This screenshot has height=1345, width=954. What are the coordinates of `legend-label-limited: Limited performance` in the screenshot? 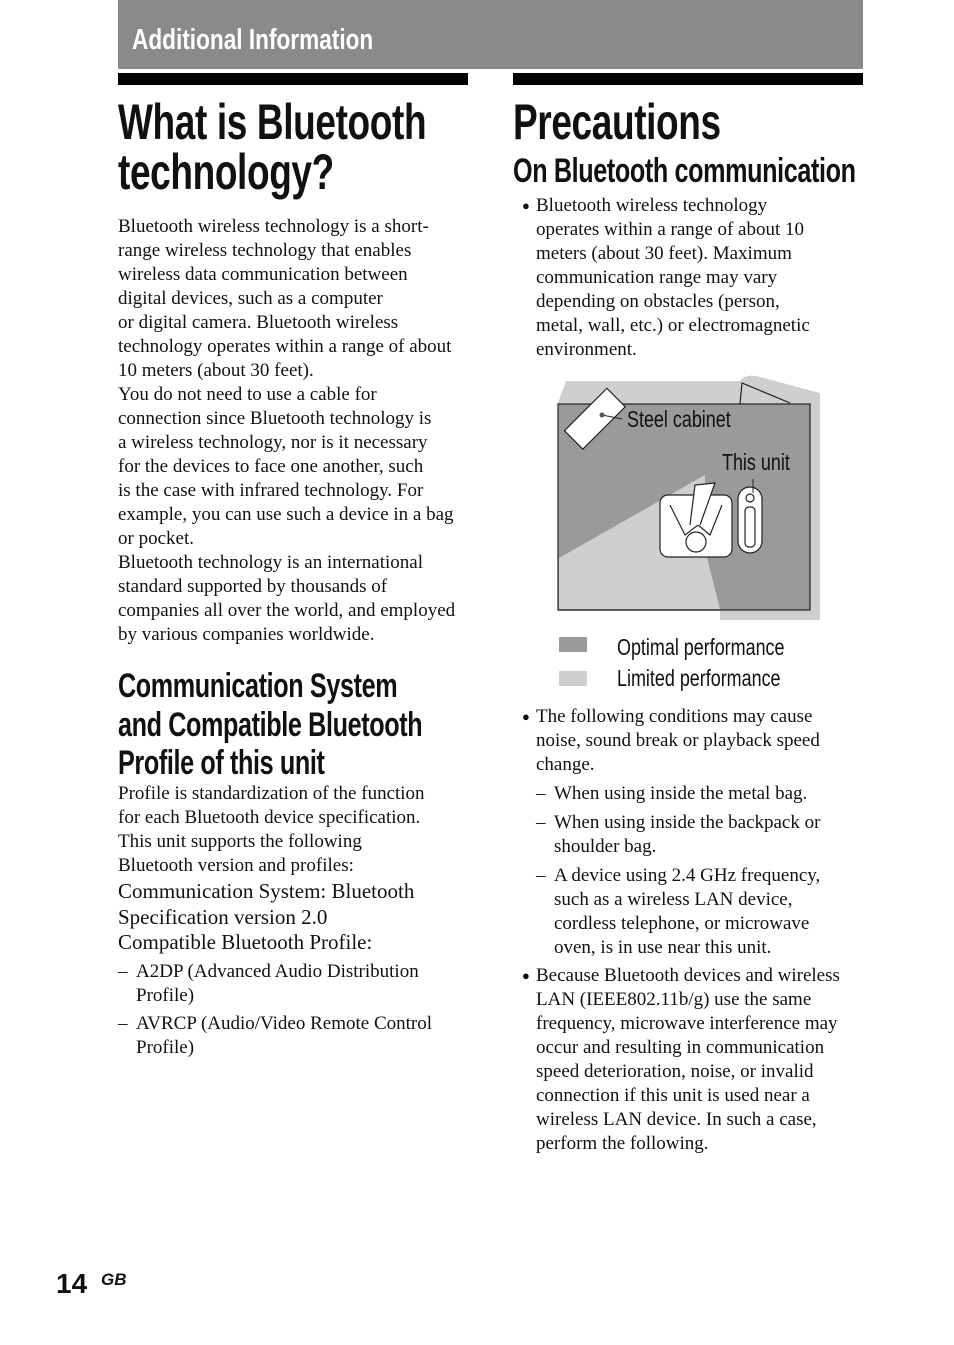 It's located at (699, 678).